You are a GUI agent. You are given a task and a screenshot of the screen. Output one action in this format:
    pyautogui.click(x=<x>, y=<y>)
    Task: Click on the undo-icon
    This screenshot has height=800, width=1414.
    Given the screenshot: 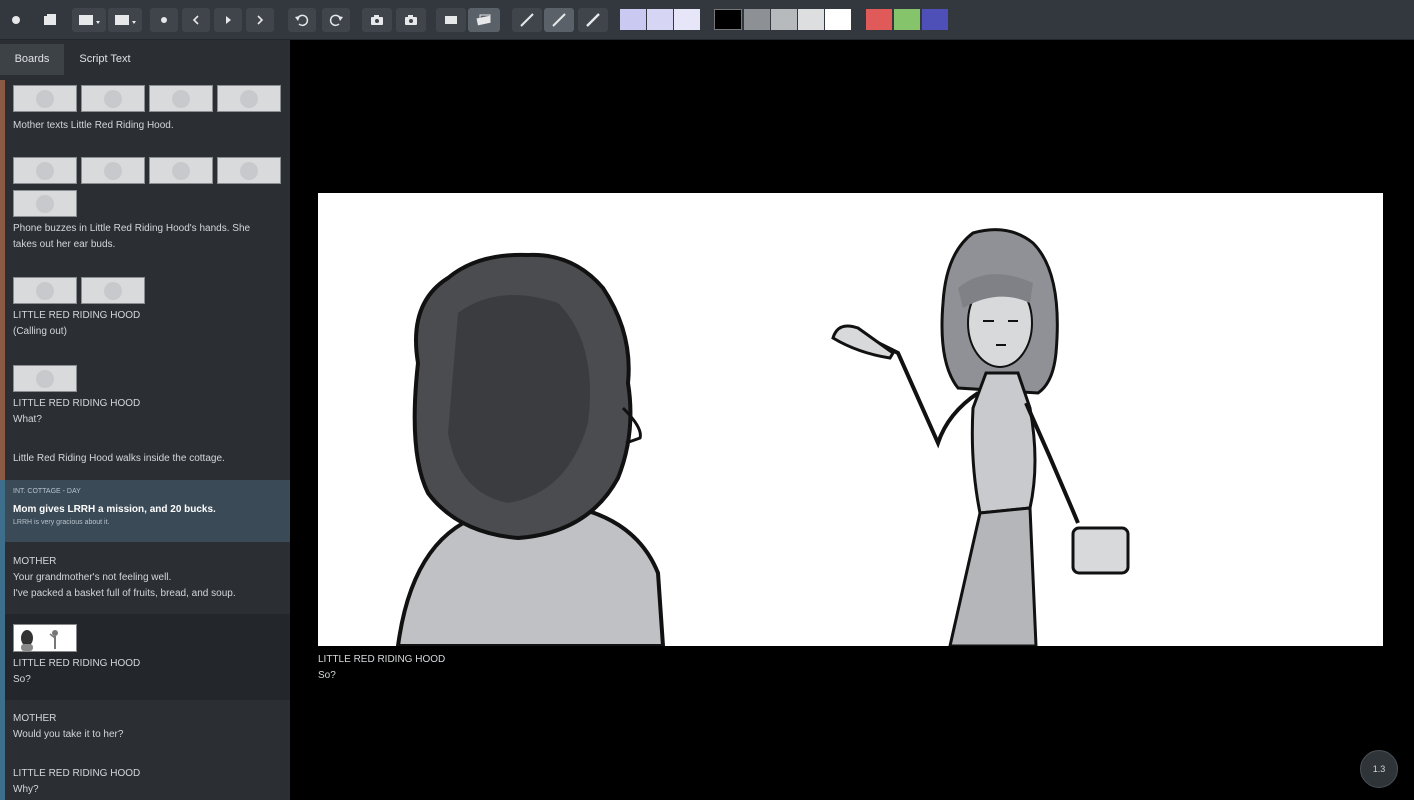 What is the action you would take?
    pyautogui.click(x=302, y=20)
    